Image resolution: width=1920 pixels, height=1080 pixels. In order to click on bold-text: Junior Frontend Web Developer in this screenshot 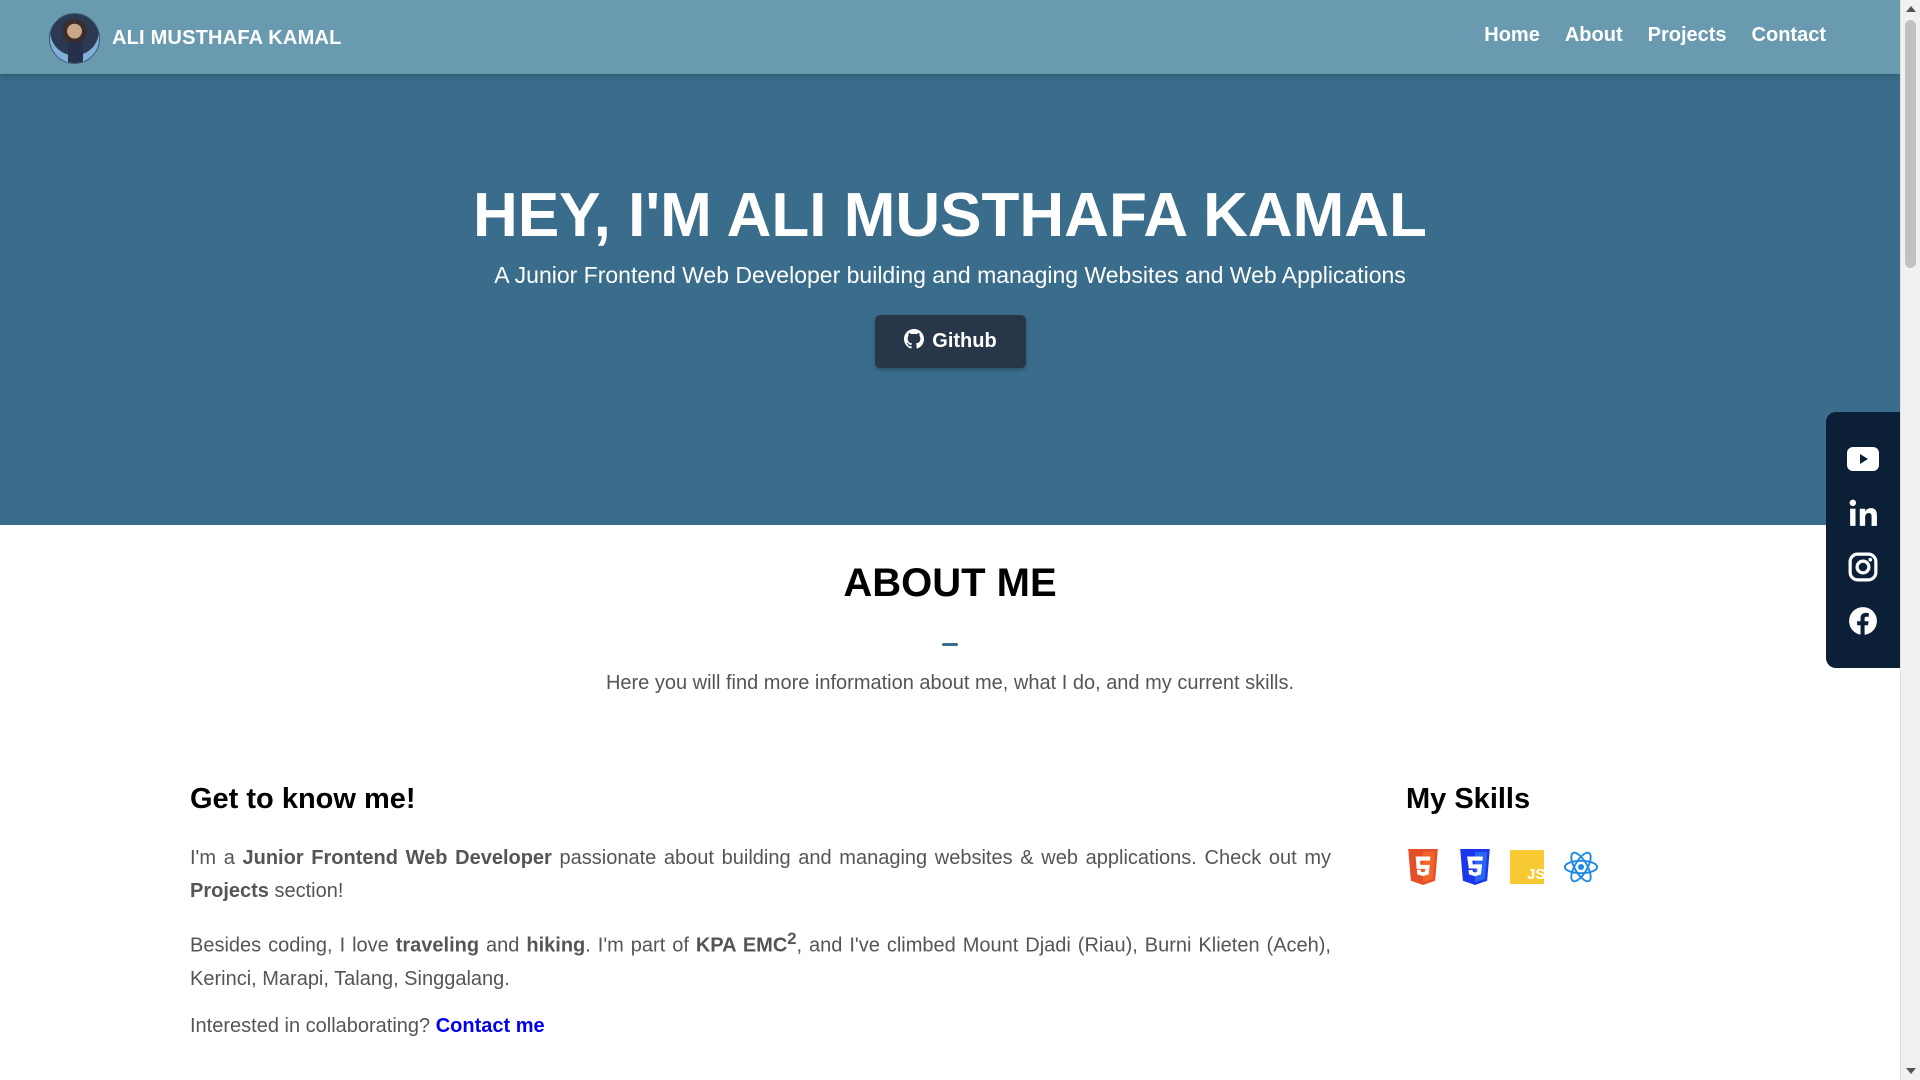, I will do `click(397, 858)`.